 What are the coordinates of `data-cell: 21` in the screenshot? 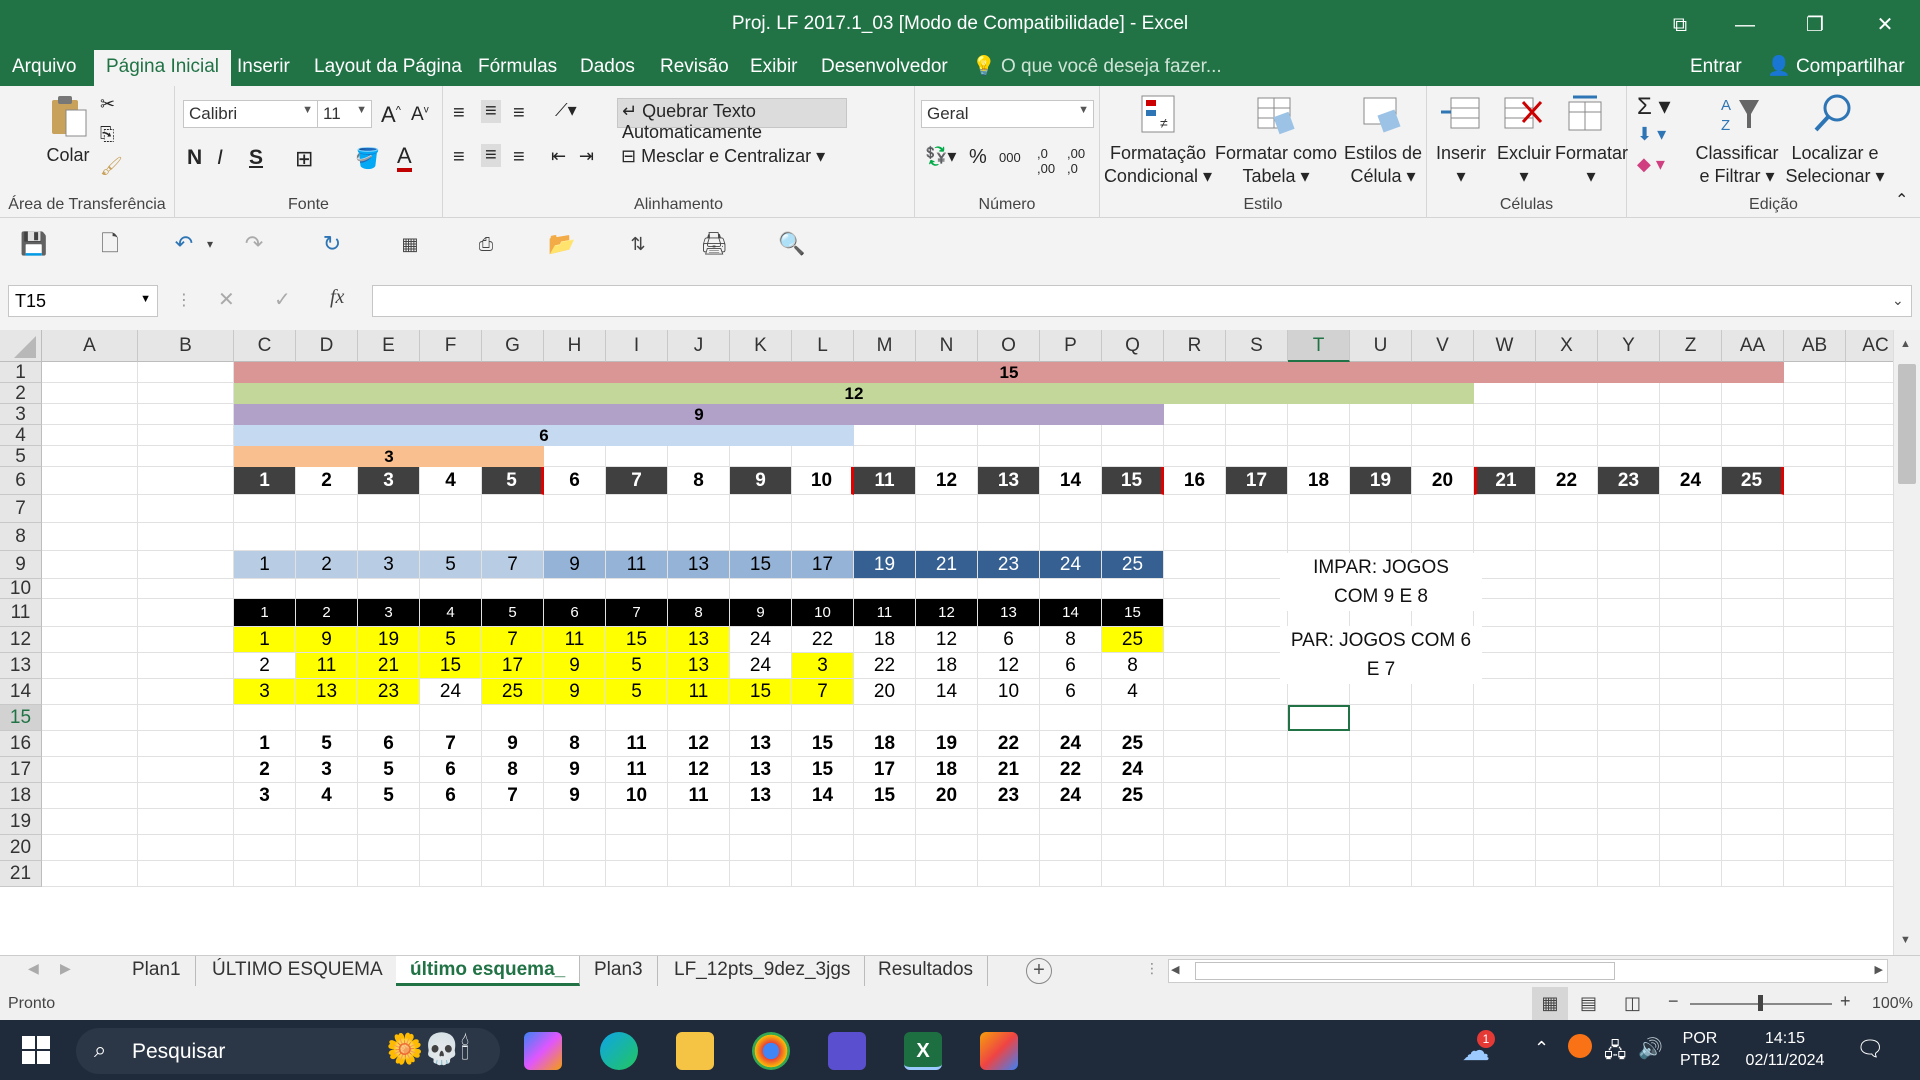 It's located at (947, 565).